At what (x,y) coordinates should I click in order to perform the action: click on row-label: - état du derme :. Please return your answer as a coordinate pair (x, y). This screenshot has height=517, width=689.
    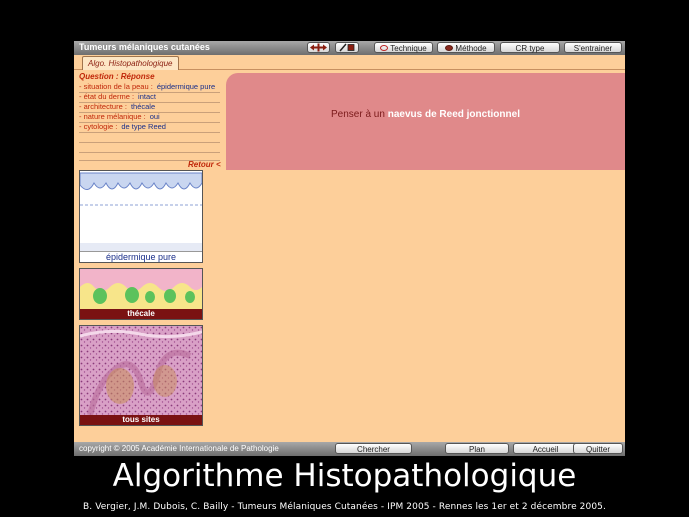
    Looking at the image, I should click on (107, 96).